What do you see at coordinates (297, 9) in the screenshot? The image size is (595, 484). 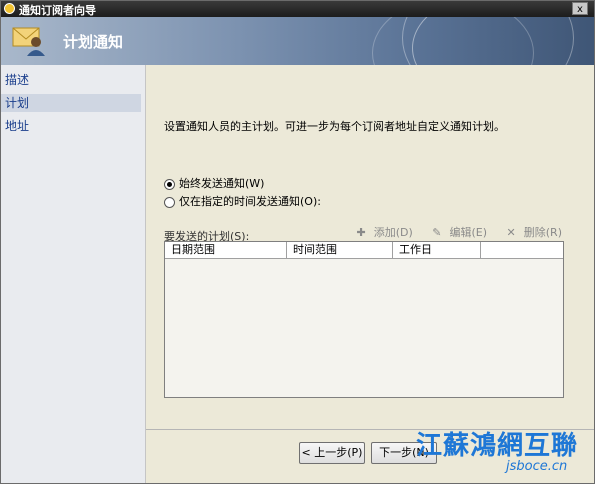 I see `title-bar: 通知订阅者向导 x` at bounding box center [297, 9].